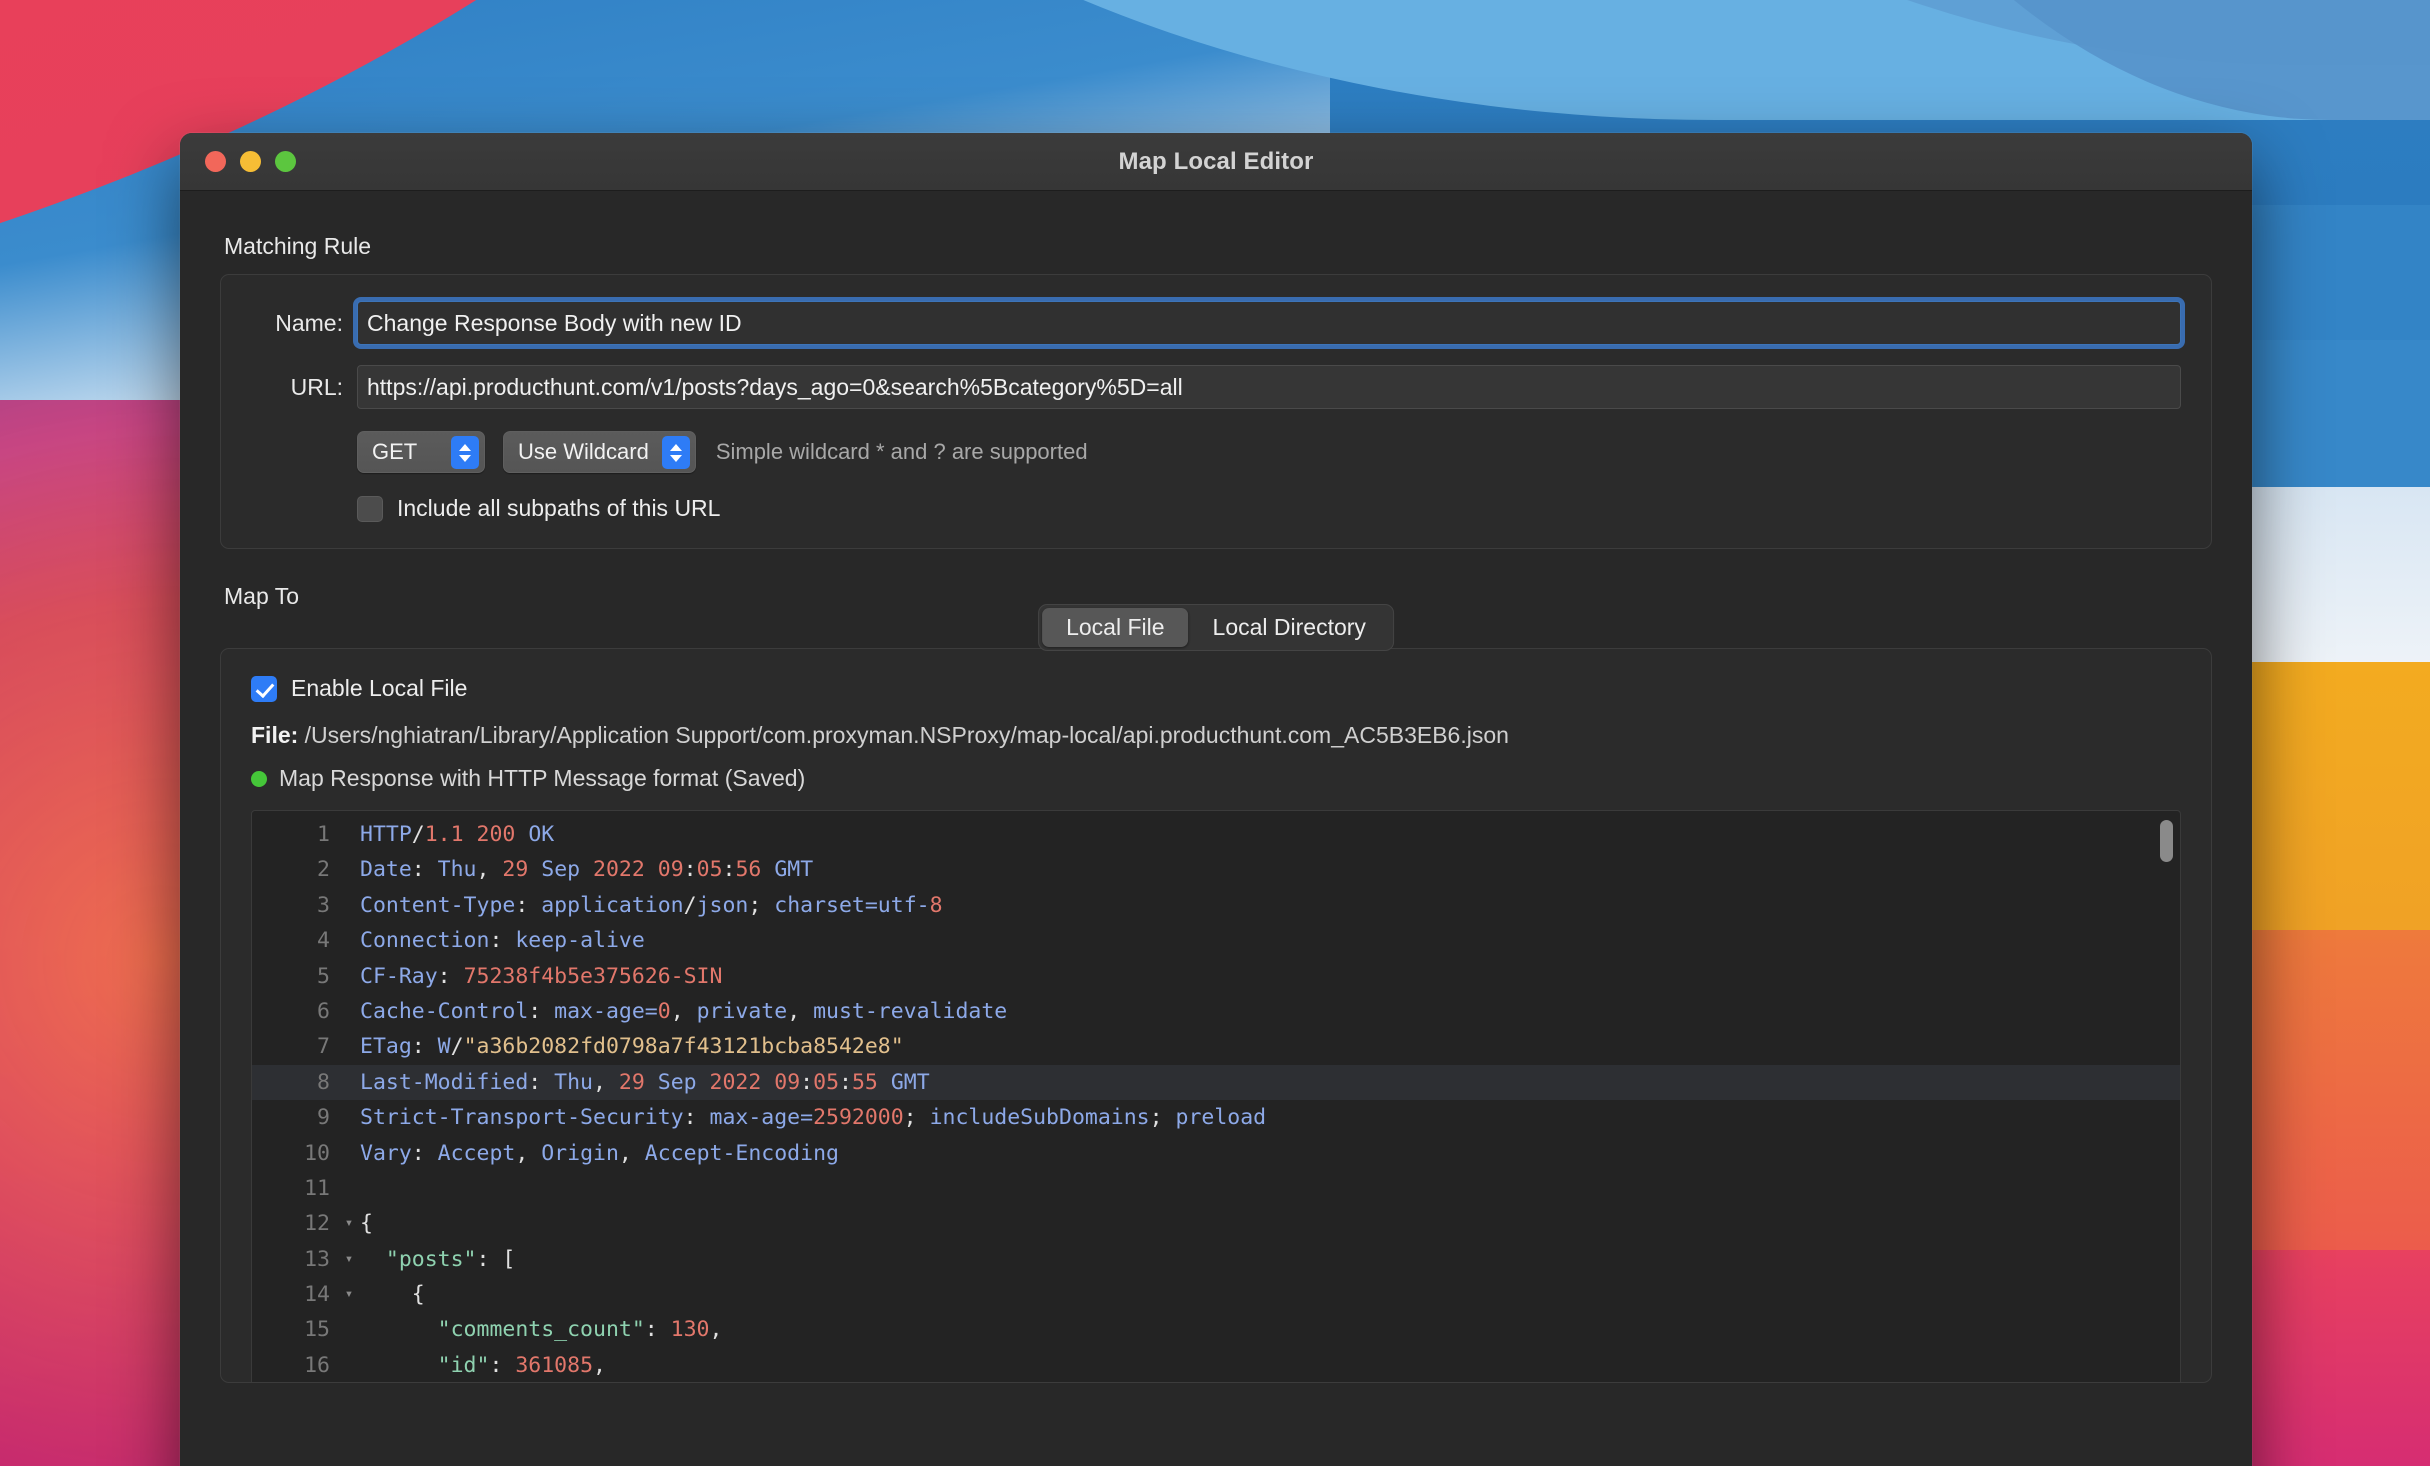  Describe the element at coordinates (559, 508) in the screenshot. I see `include-subpaths-label: Include all subpaths of this URL` at that location.